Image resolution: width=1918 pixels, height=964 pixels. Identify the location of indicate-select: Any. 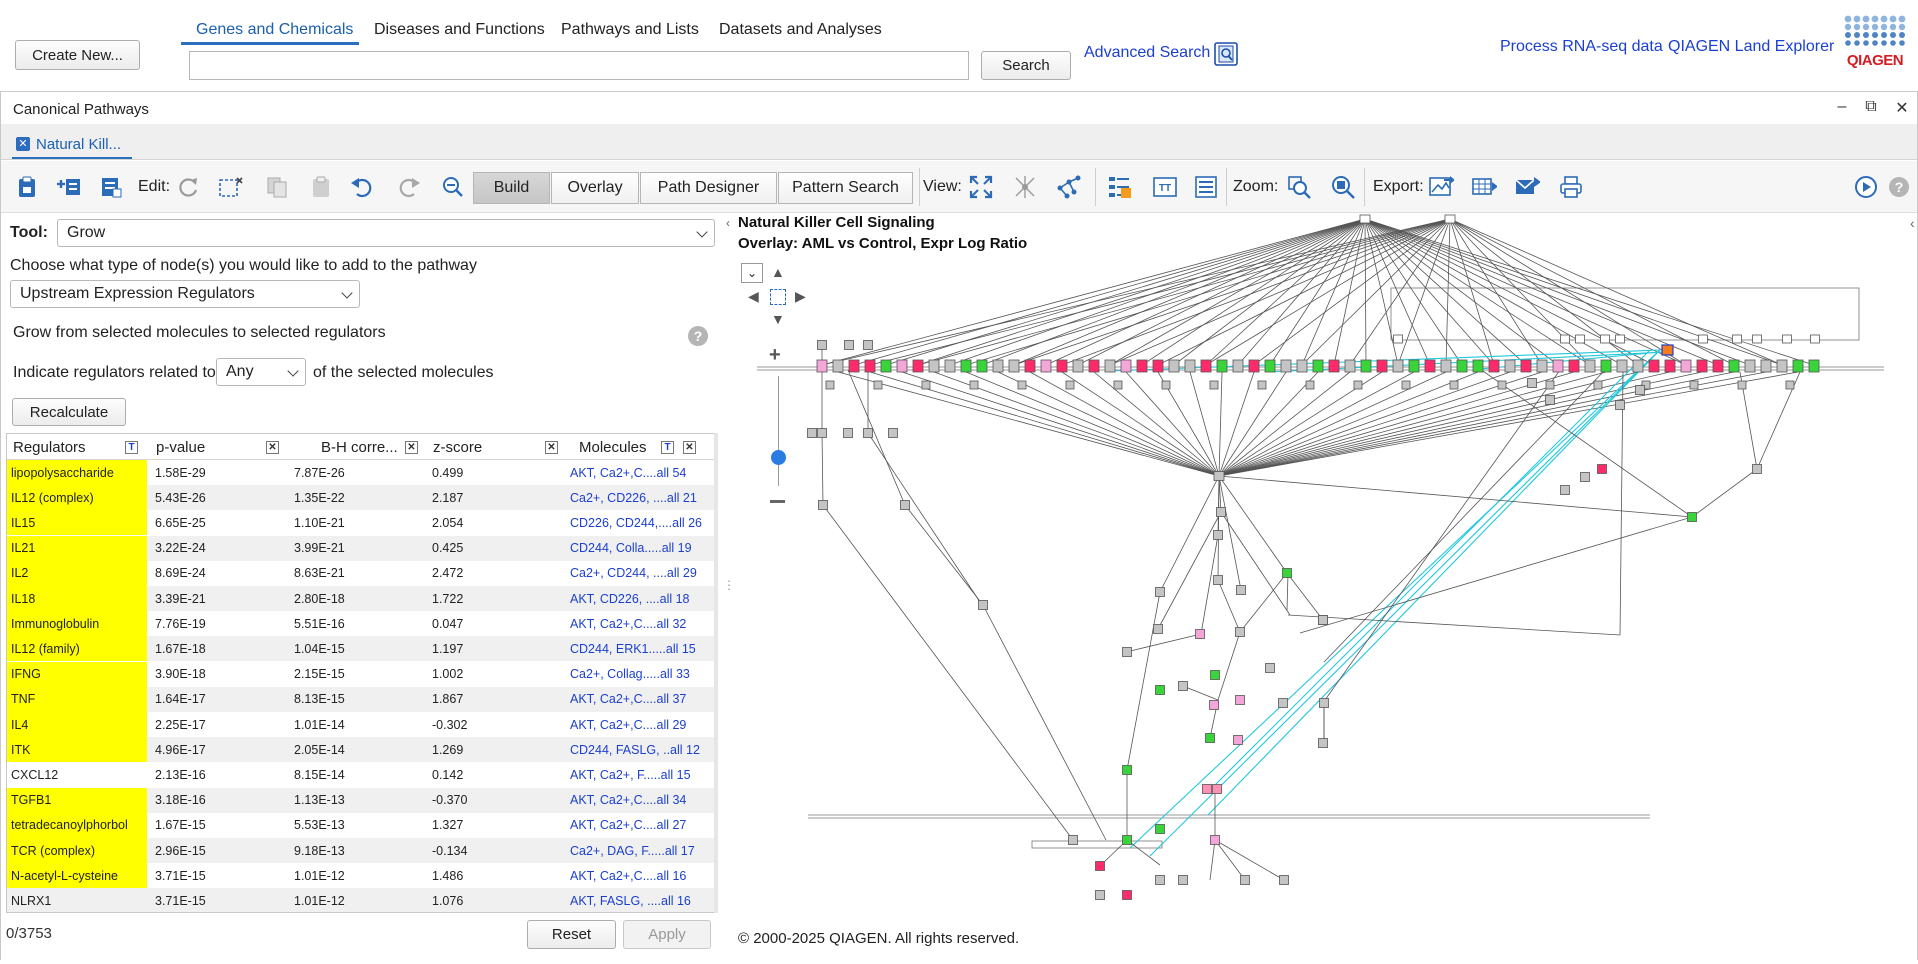
(261, 372).